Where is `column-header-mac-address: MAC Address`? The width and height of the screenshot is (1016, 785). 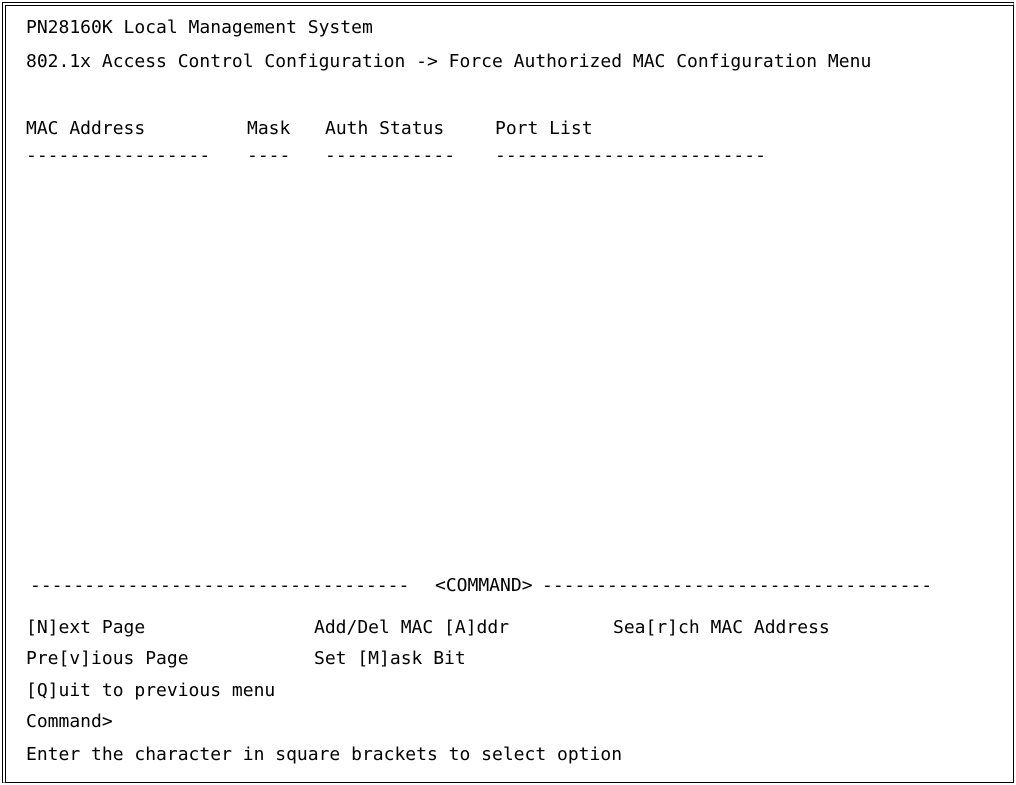
column-header-mac-address: MAC Address is located at coordinates (86, 128).